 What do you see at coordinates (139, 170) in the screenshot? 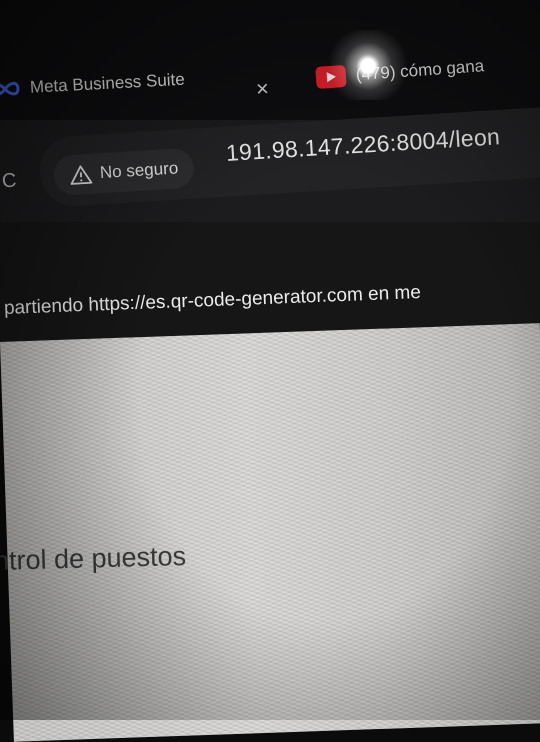
I see `security-label: No seguro` at bounding box center [139, 170].